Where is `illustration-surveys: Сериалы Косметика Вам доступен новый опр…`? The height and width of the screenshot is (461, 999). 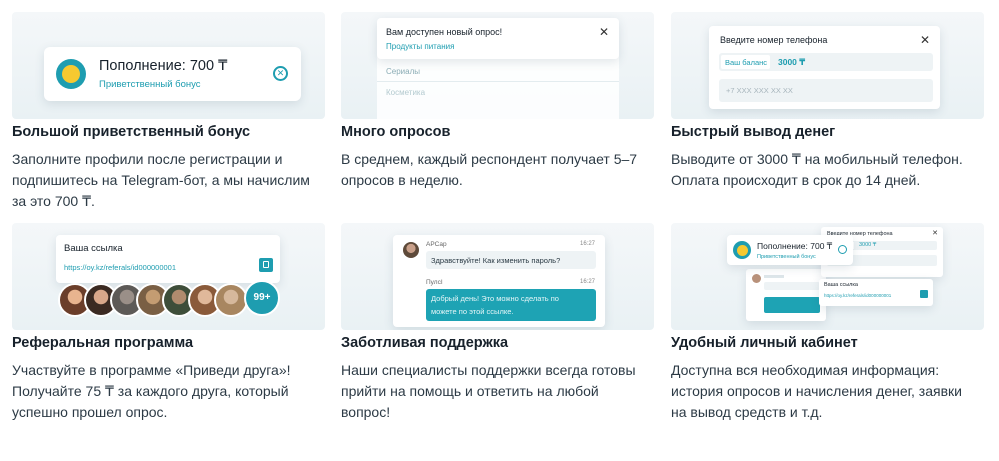 illustration-surveys: Сериалы Косметика Вам доступен новый опр… is located at coordinates (497, 65).